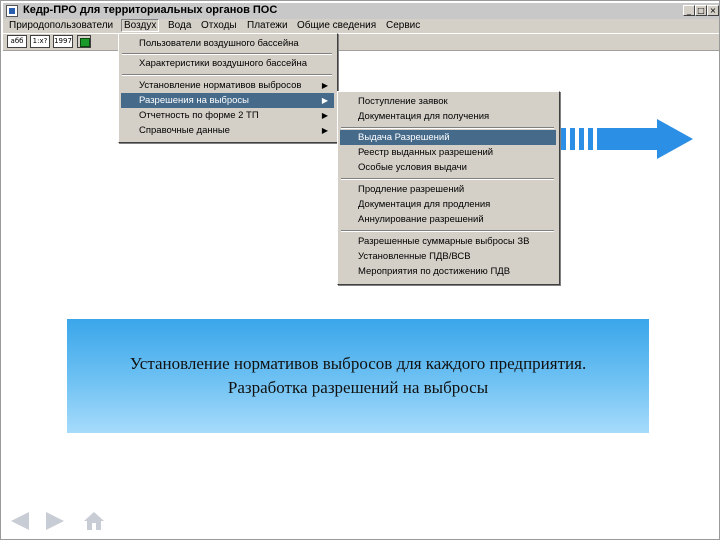 The image size is (720, 540). I want to click on menu-item-label: Аннулирование разрешений, so click(421, 219).